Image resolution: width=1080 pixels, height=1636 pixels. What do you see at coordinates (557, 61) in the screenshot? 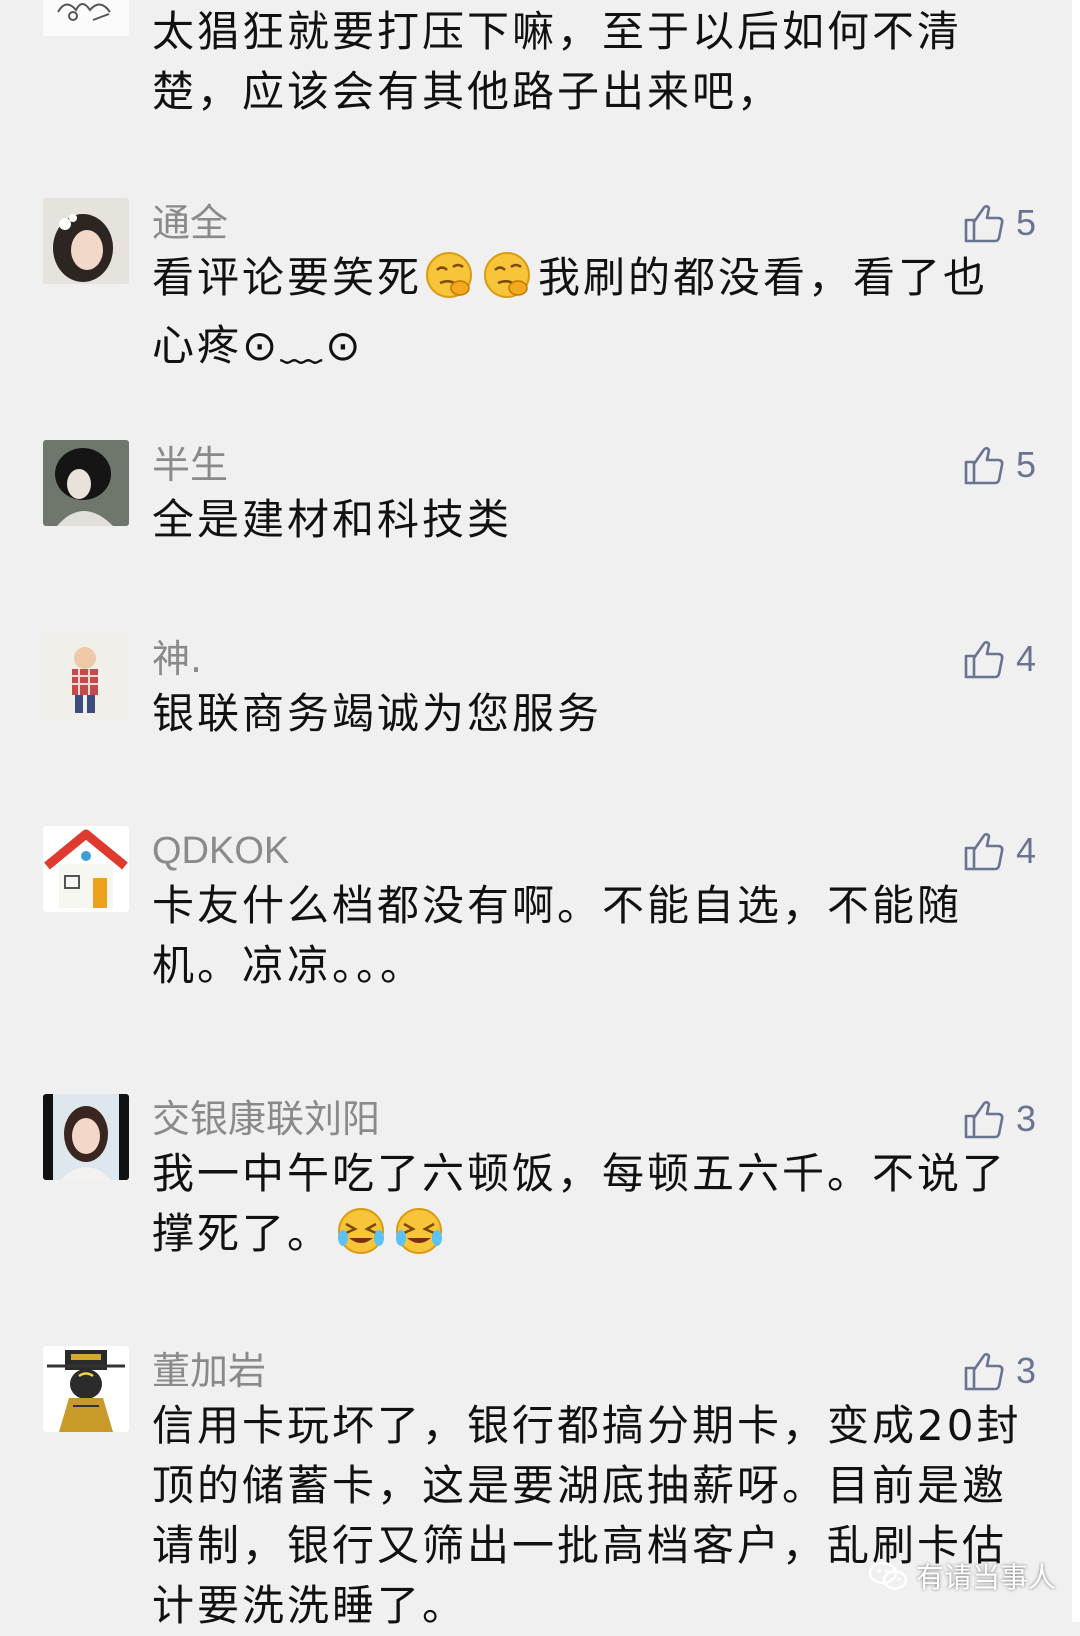
I see `comment-text: 太猖狂就要打压下嘛，至于以后如何不清楚，应该会有其他路子出来吧，` at bounding box center [557, 61].